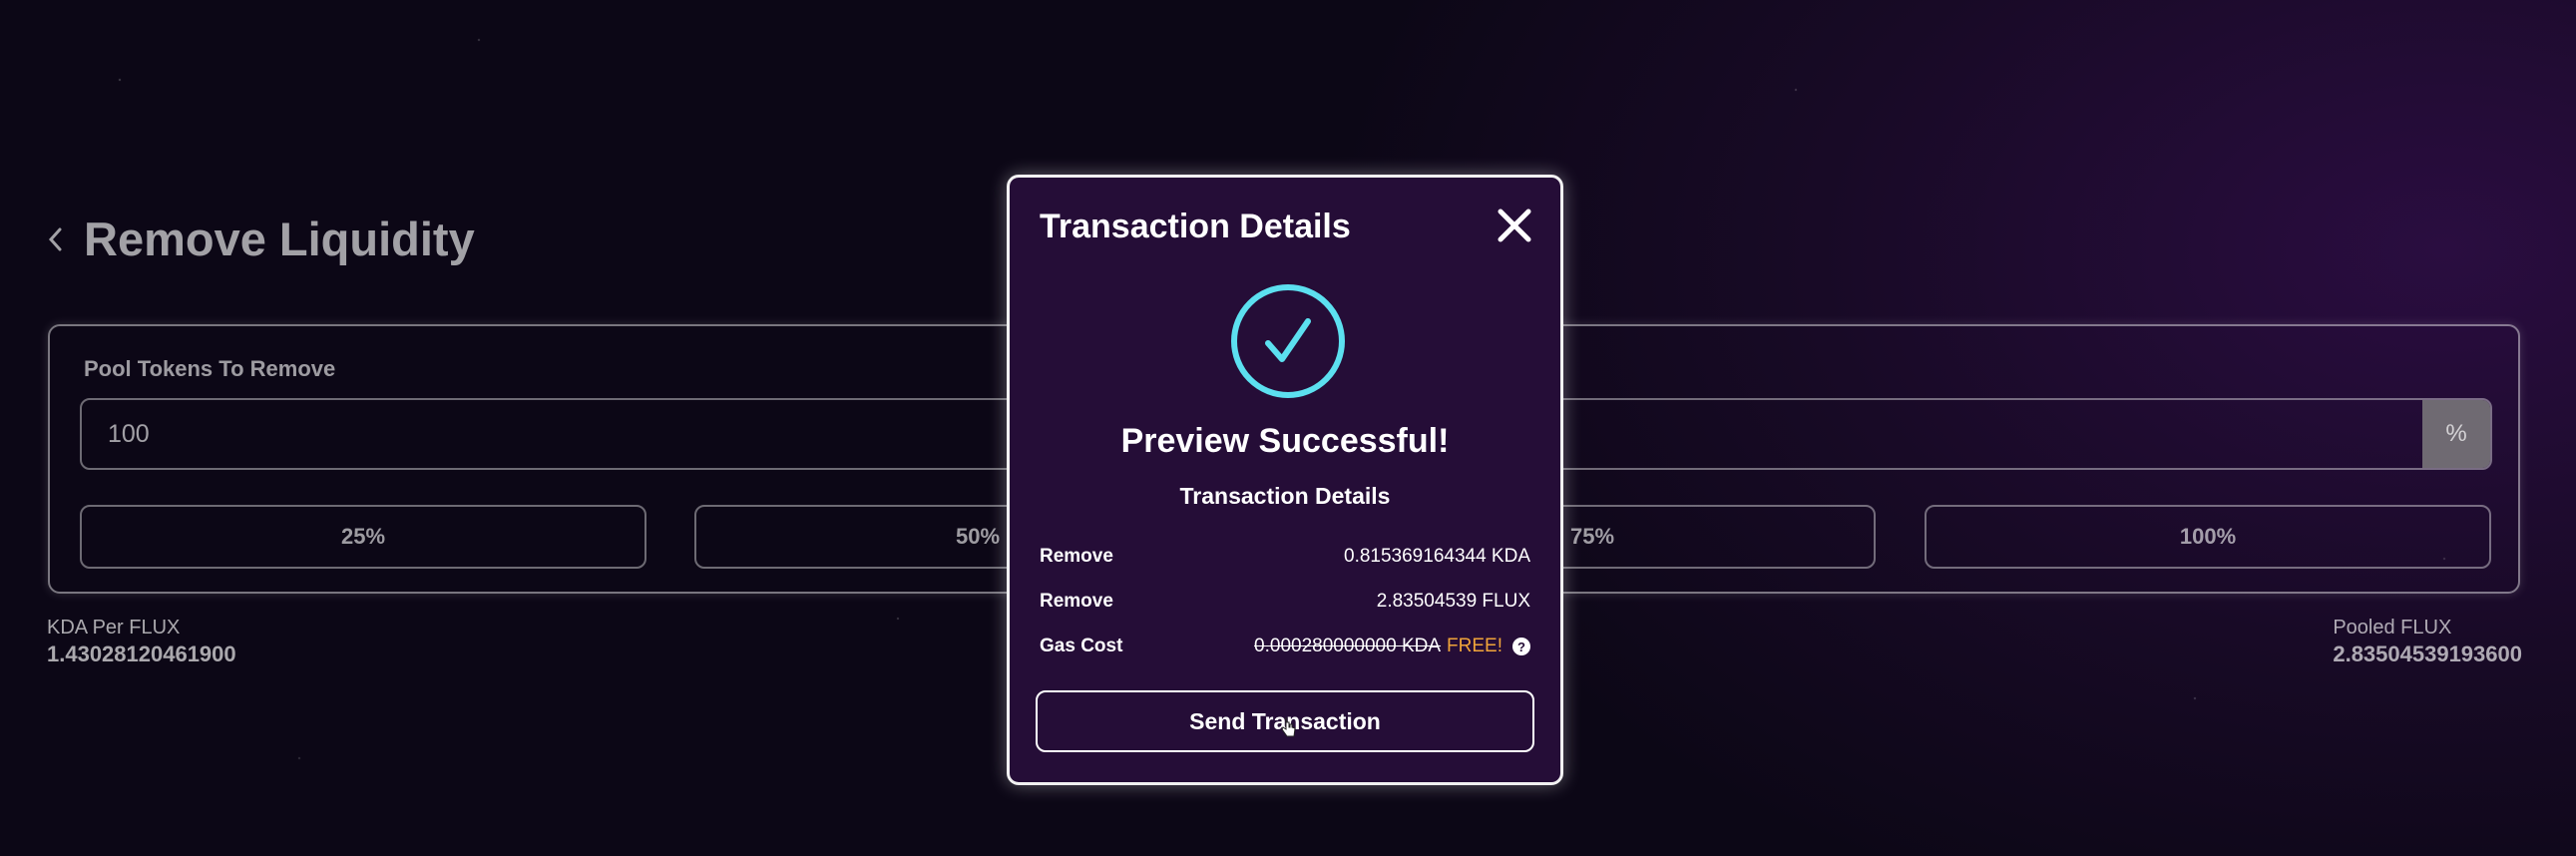 The width and height of the screenshot is (2576, 856). I want to click on help-icon: ?, so click(1521, 646).